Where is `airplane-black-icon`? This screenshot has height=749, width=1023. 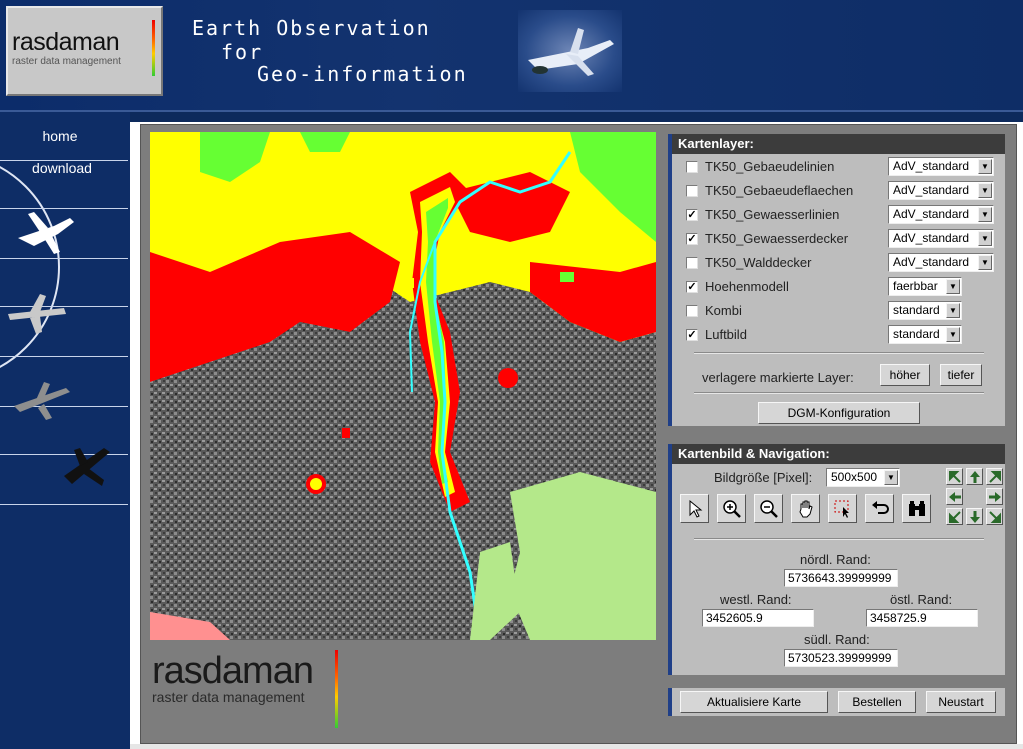 airplane-black-icon is located at coordinates (87, 467).